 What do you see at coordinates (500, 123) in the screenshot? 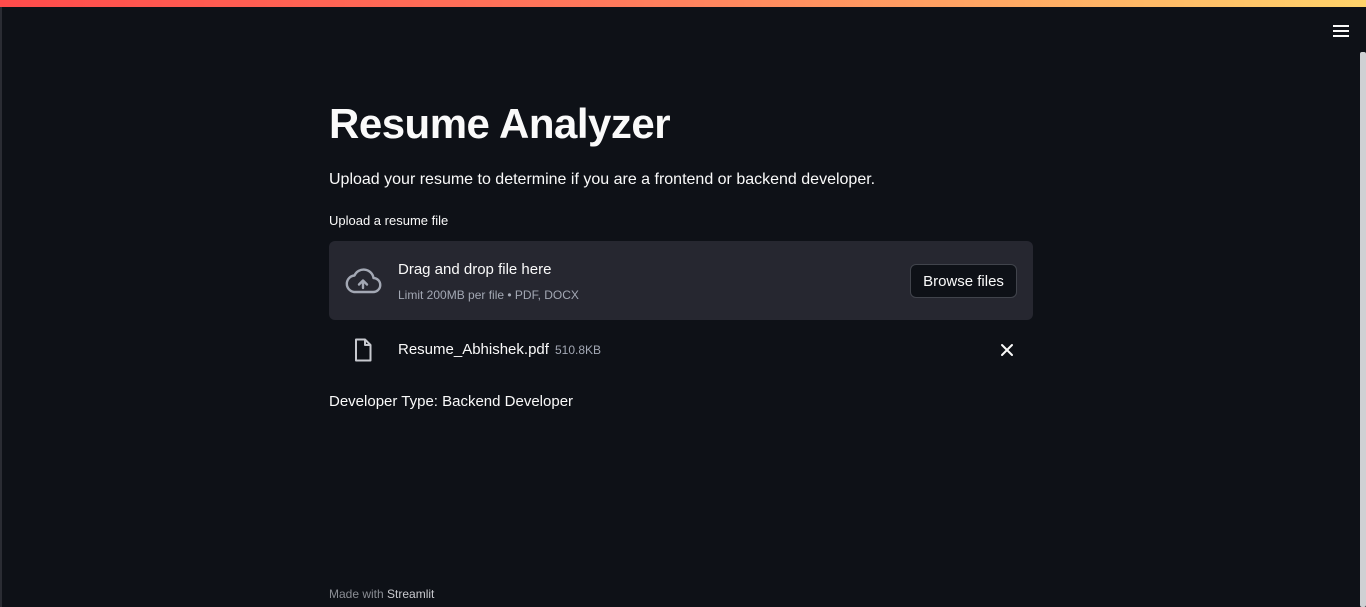
I see `page-title: Resume Analyzer` at bounding box center [500, 123].